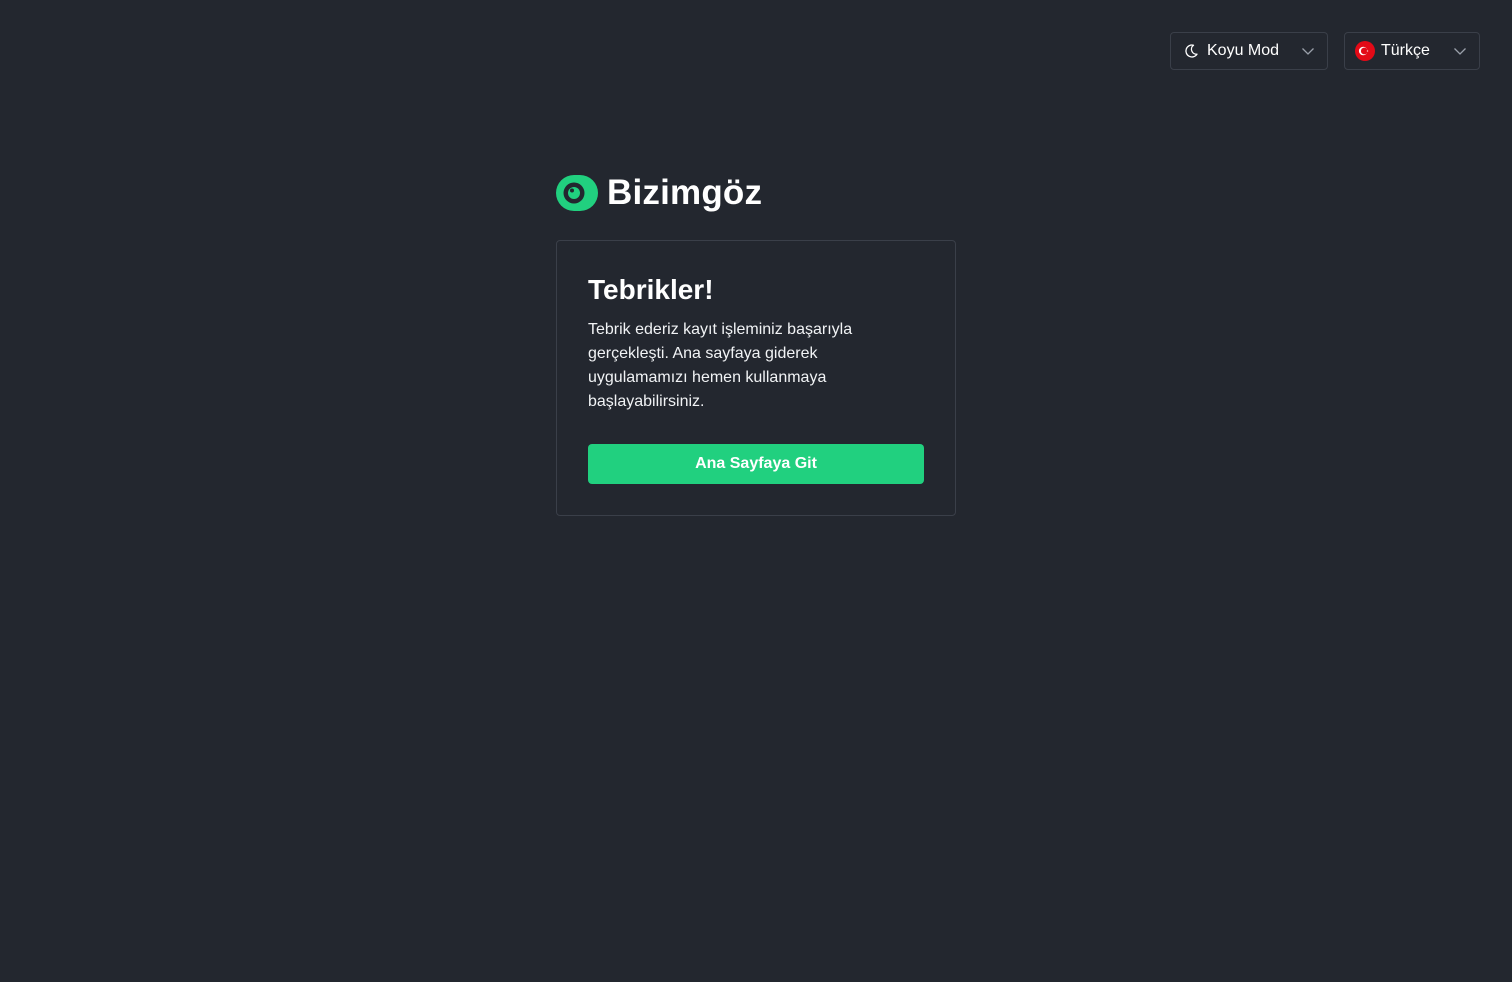 This screenshot has height=982, width=1512. What do you see at coordinates (651, 289) in the screenshot?
I see `card-title: Tebrikler!` at bounding box center [651, 289].